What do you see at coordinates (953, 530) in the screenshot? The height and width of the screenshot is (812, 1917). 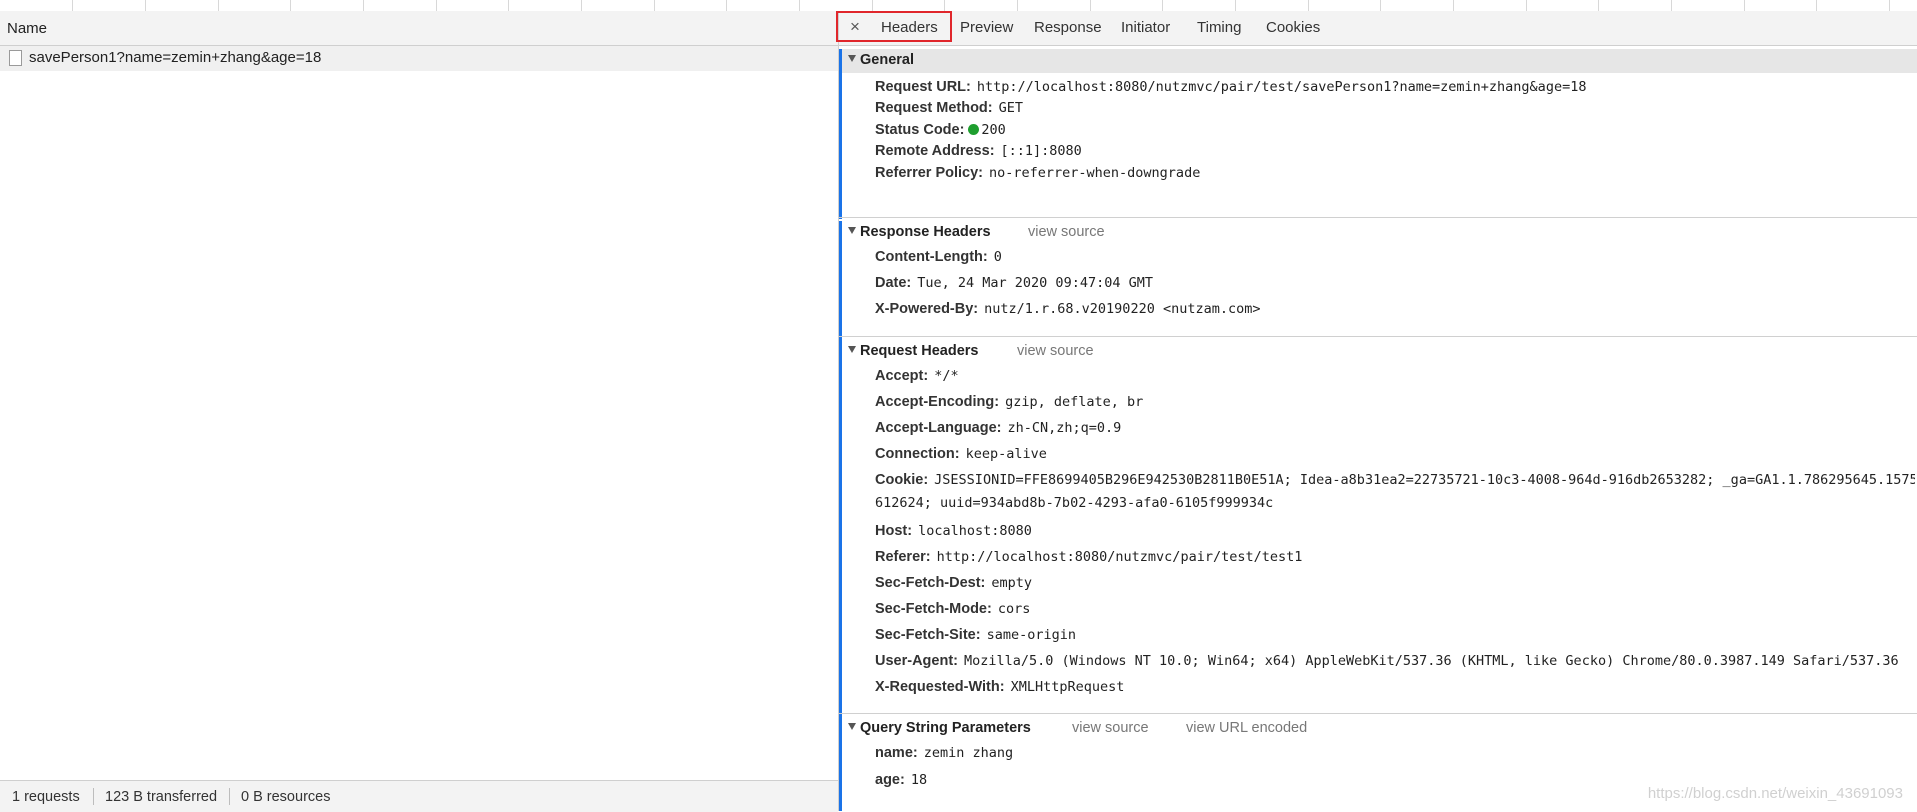 I see `header-row: Host: localhost:8080` at bounding box center [953, 530].